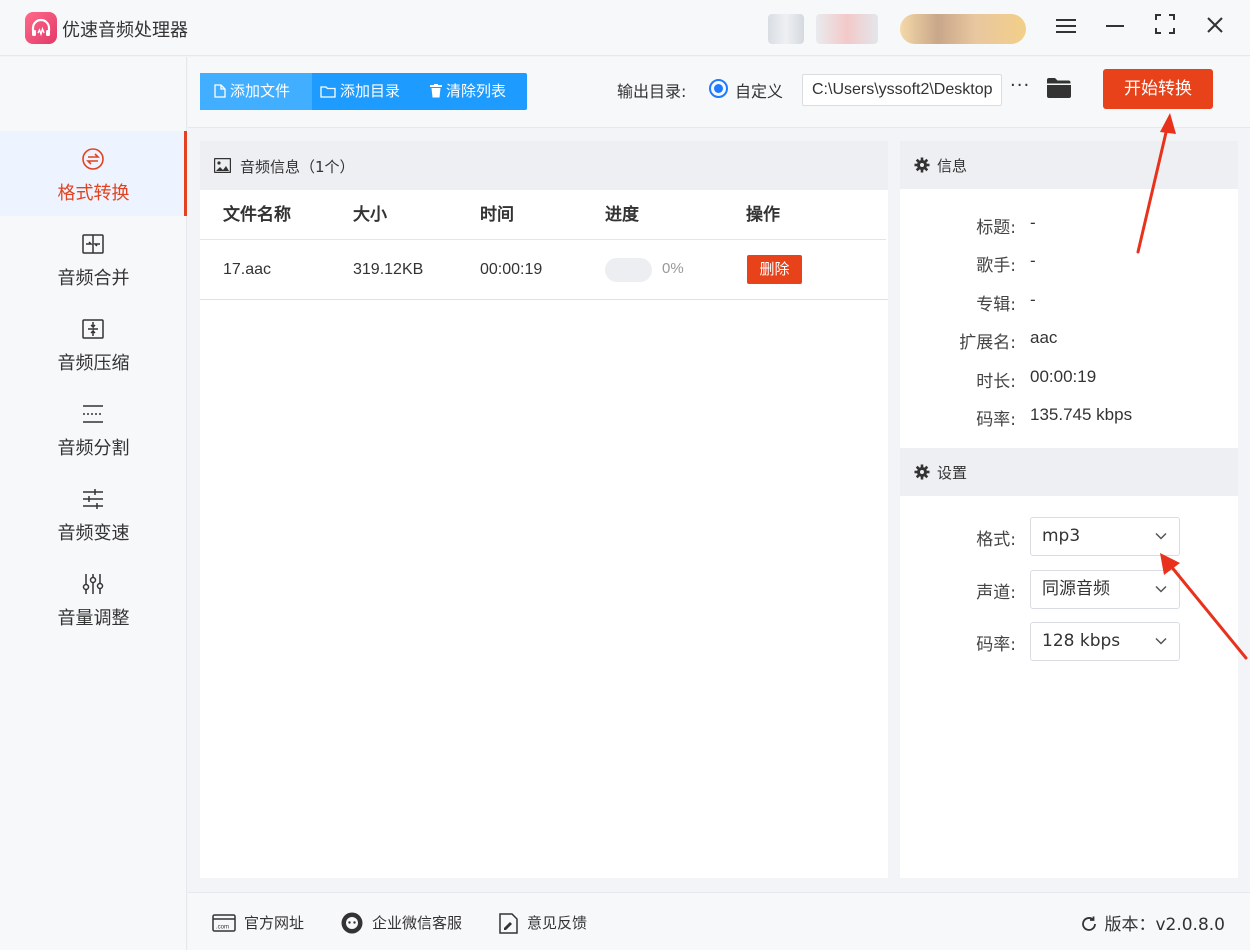 The height and width of the screenshot is (950, 1250). Describe the element at coordinates (544, 299) in the screenshot. I see `row-divider` at that location.